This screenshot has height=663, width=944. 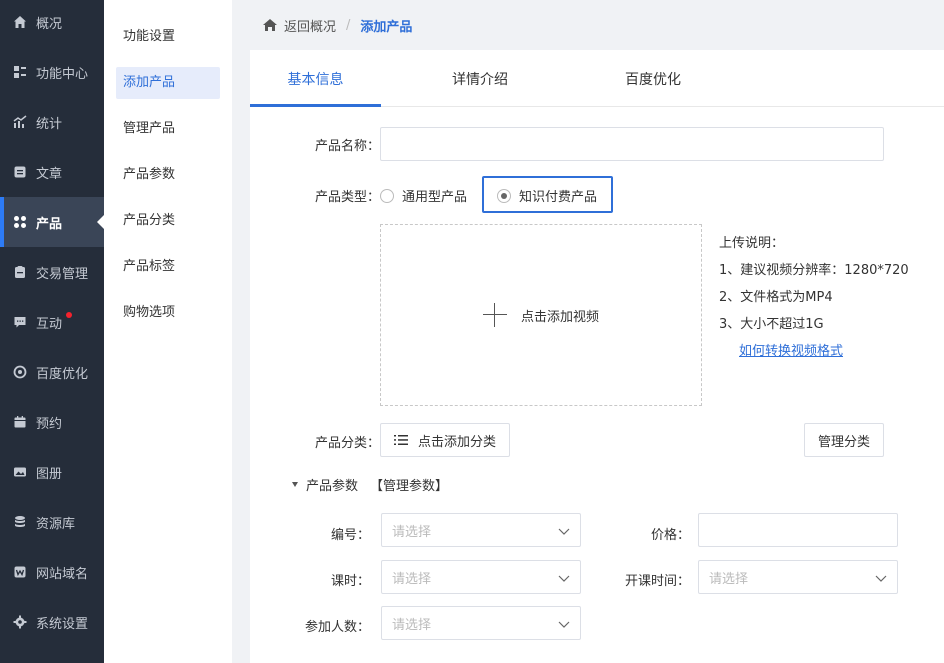 I want to click on sidebar-item-label: 产品, so click(x=49, y=224).